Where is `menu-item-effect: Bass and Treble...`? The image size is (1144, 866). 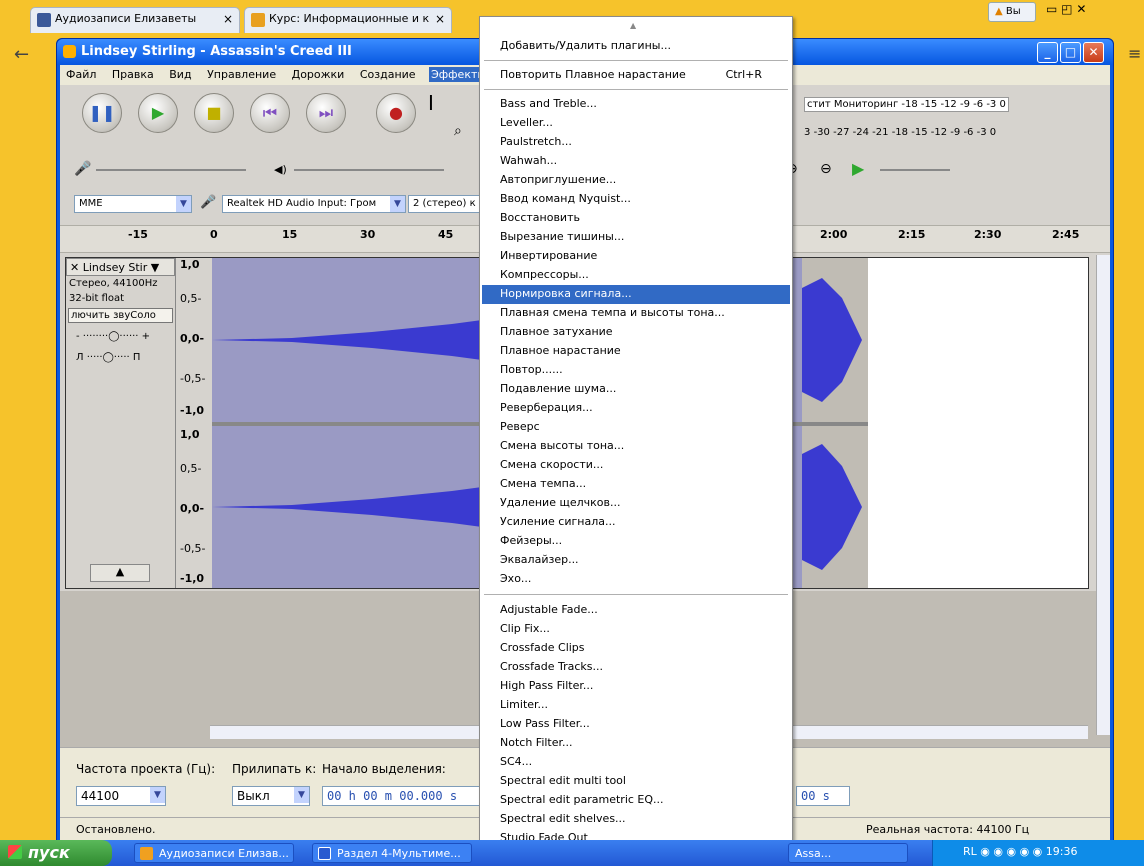 menu-item-effect: Bass and Treble... is located at coordinates (636, 104).